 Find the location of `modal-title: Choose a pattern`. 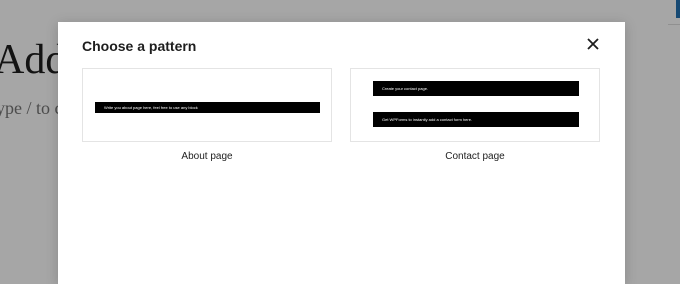

modal-title: Choose a pattern is located at coordinates (139, 46).